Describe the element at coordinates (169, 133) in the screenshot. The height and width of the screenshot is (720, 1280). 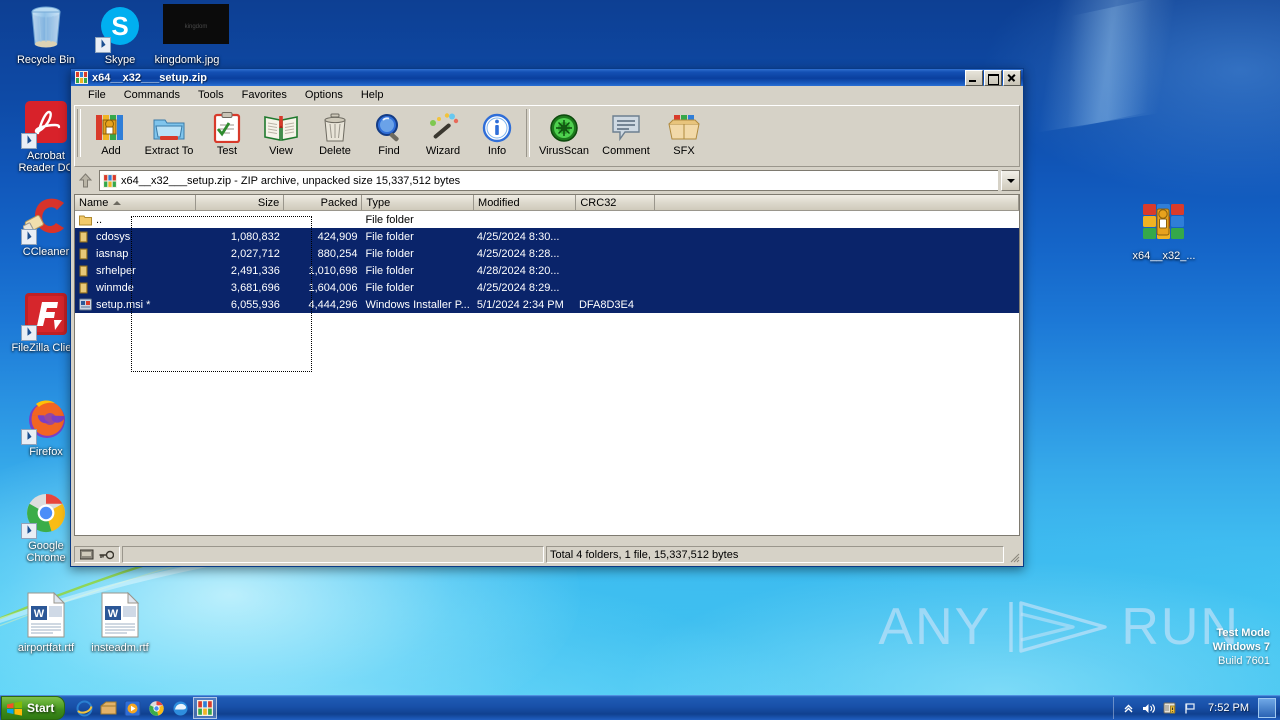
I see `toolbar-button-extract-to: Extract To` at that location.